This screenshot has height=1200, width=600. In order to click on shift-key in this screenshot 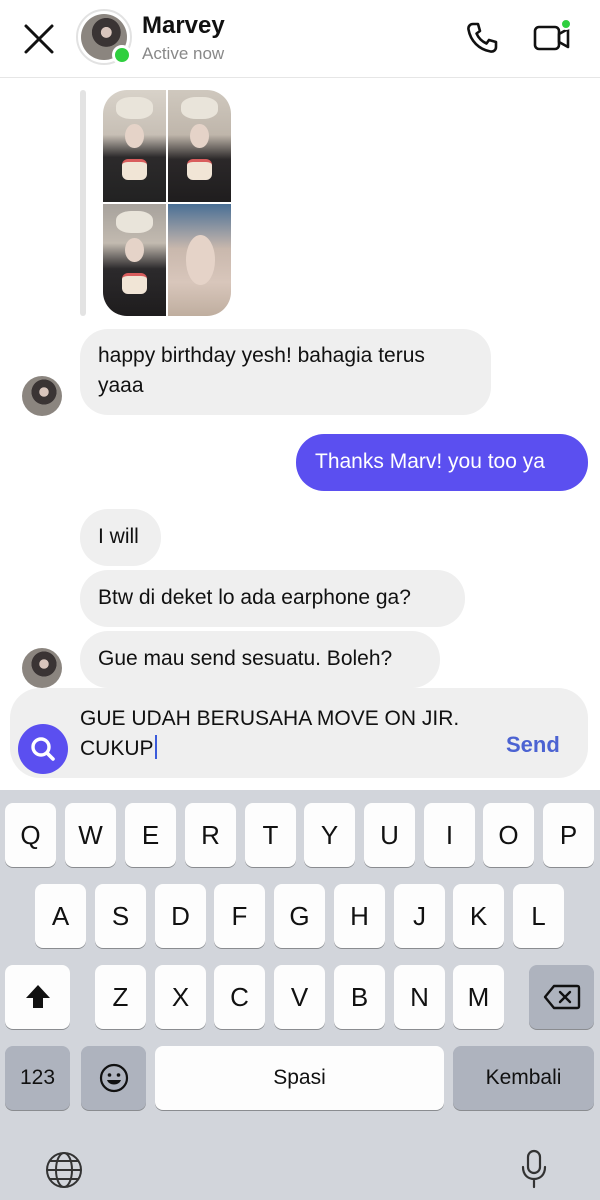, I will do `click(37, 997)`.